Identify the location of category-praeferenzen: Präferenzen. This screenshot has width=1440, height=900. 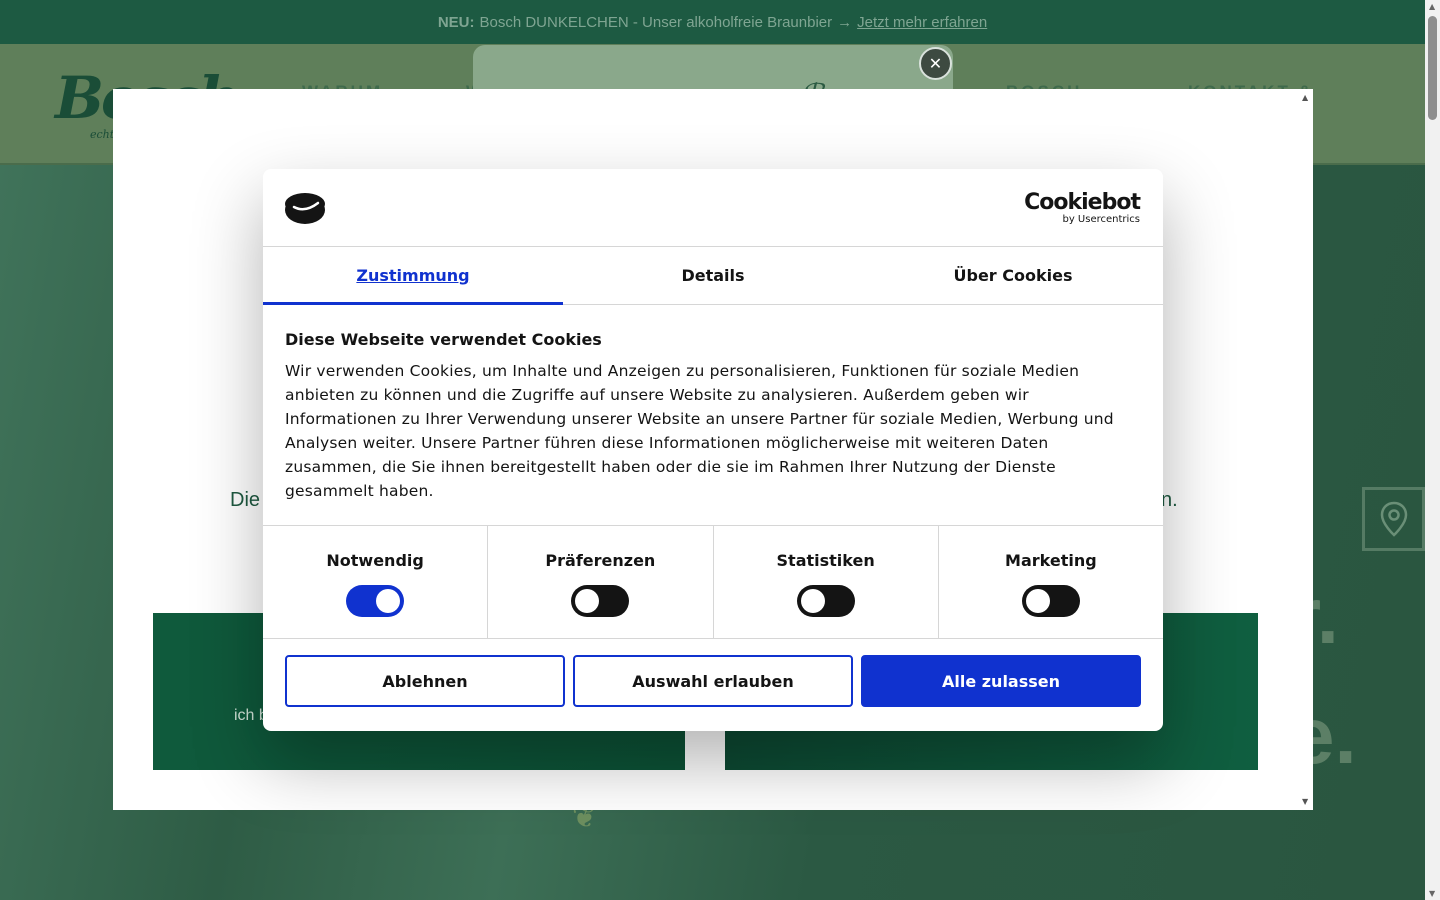
(601, 582).